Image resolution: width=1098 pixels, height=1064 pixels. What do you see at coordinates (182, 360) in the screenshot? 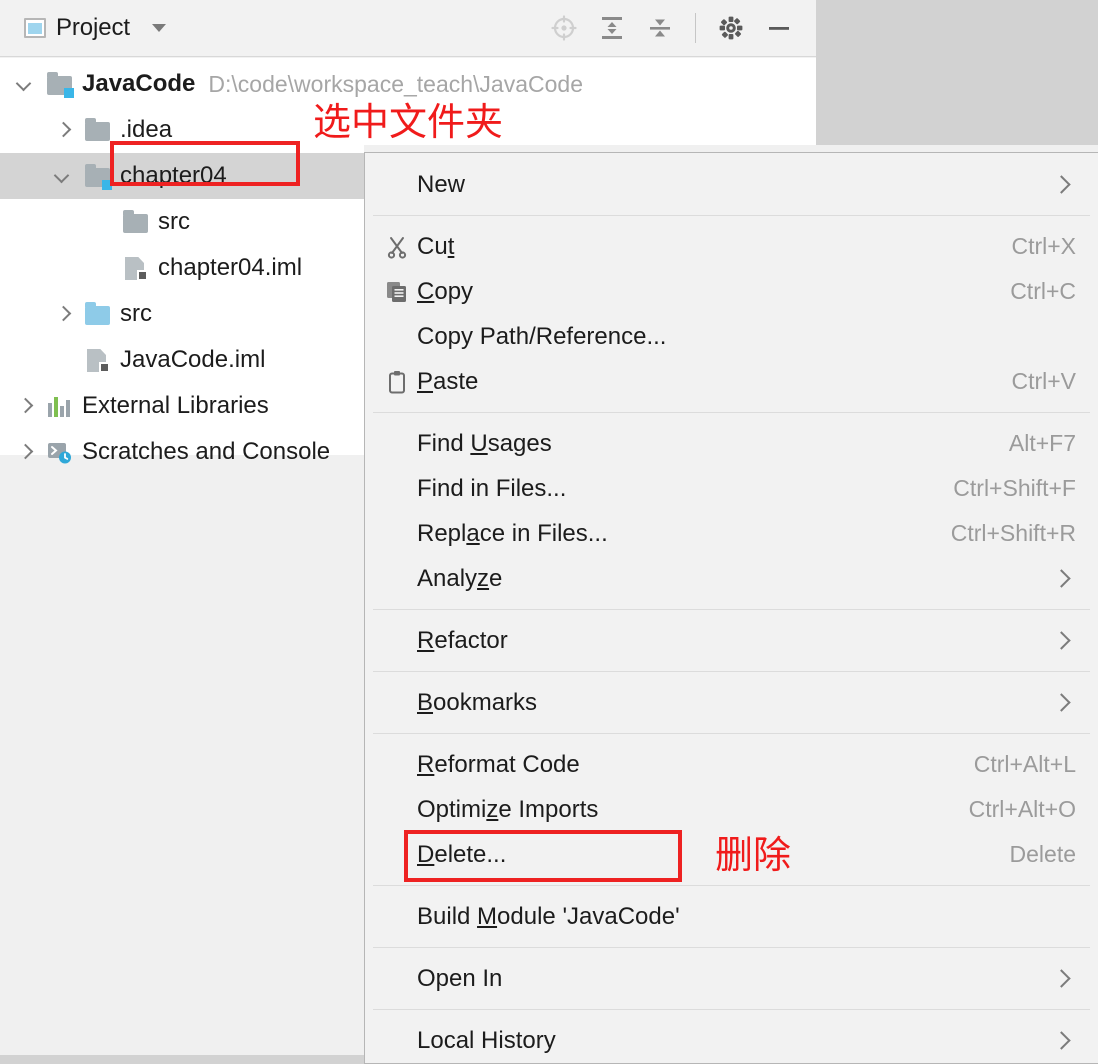
I see `tree-row-javacode-iml: JavaCode.iml` at bounding box center [182, 360].